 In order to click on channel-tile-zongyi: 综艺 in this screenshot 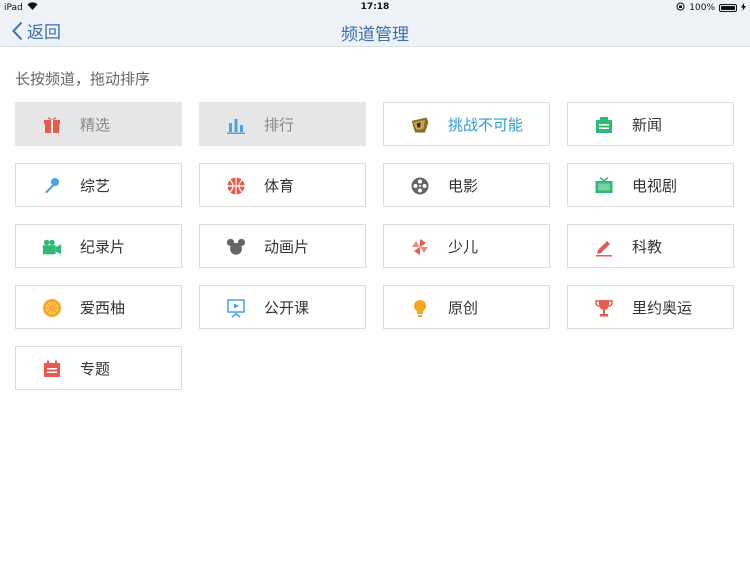, I will do `click(98, 185)`.